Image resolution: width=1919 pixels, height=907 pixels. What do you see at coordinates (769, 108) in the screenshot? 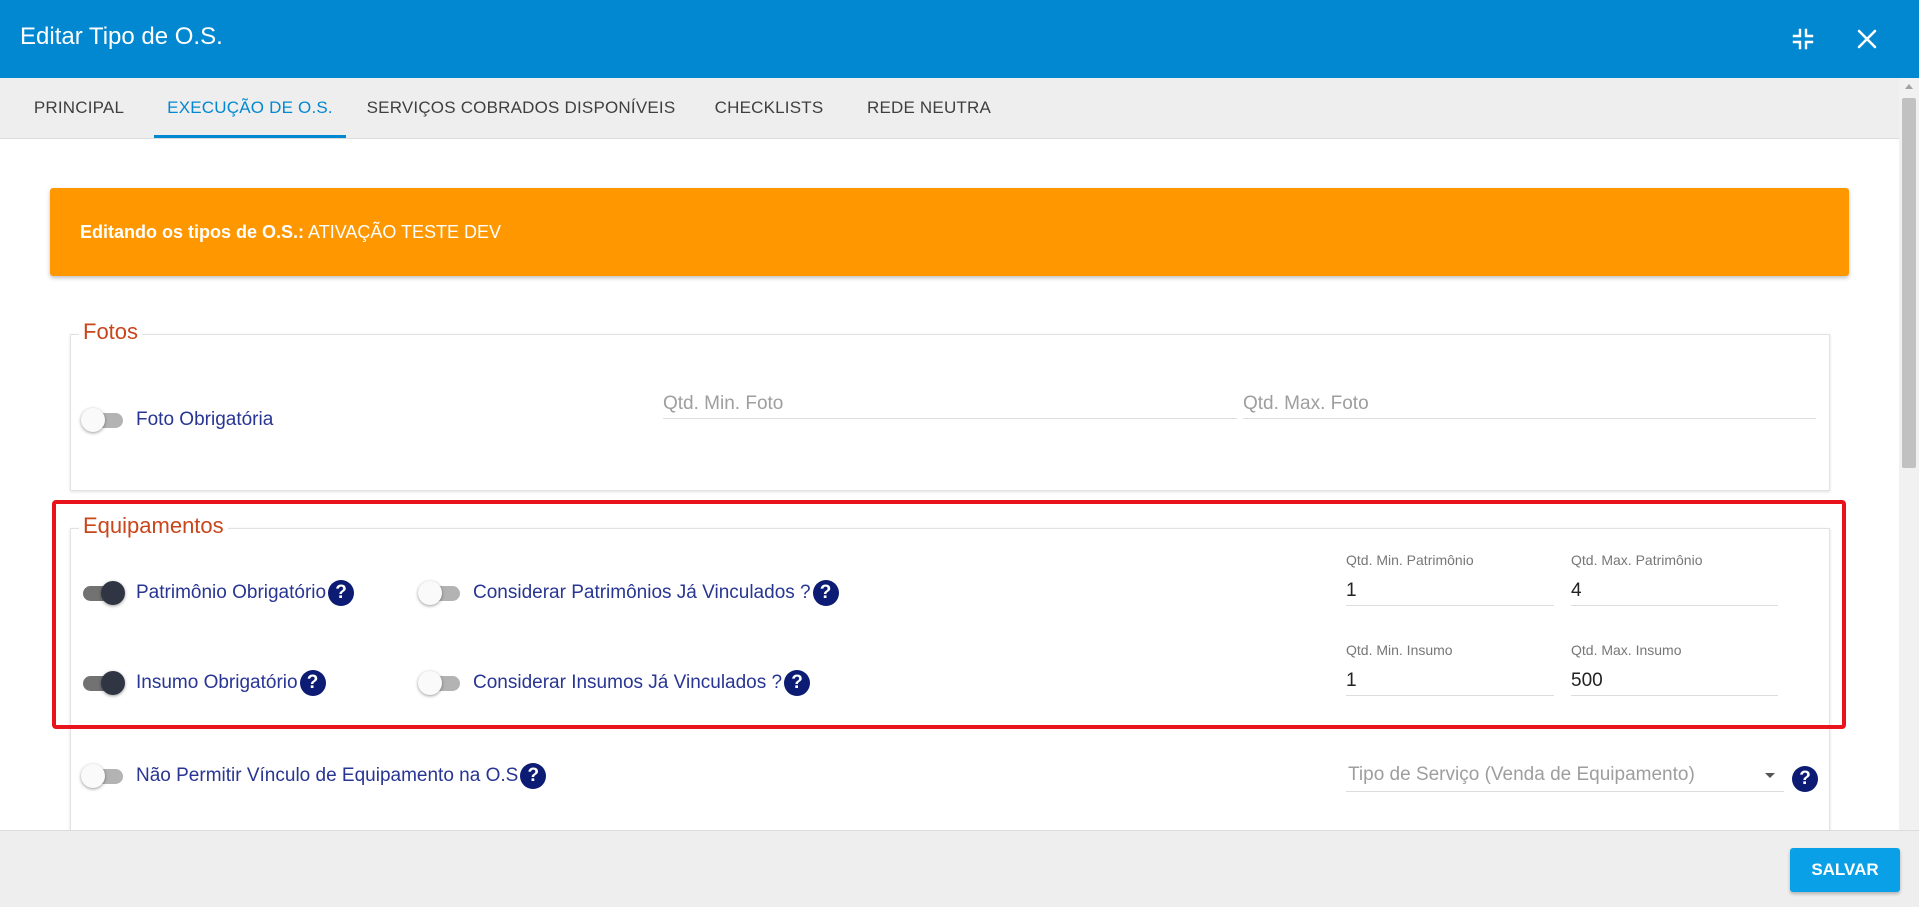
I see `tab-checklists: CHECKLISTS` at bounding box center [769, 108].